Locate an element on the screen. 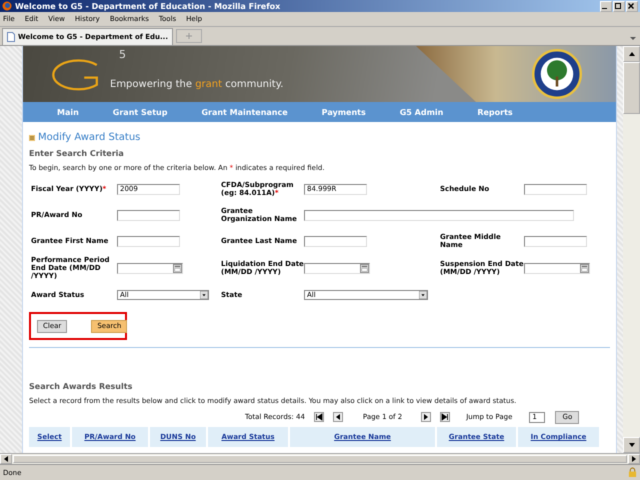 The image size is (640, 480). page-icon is located at coordinates (11, 37).